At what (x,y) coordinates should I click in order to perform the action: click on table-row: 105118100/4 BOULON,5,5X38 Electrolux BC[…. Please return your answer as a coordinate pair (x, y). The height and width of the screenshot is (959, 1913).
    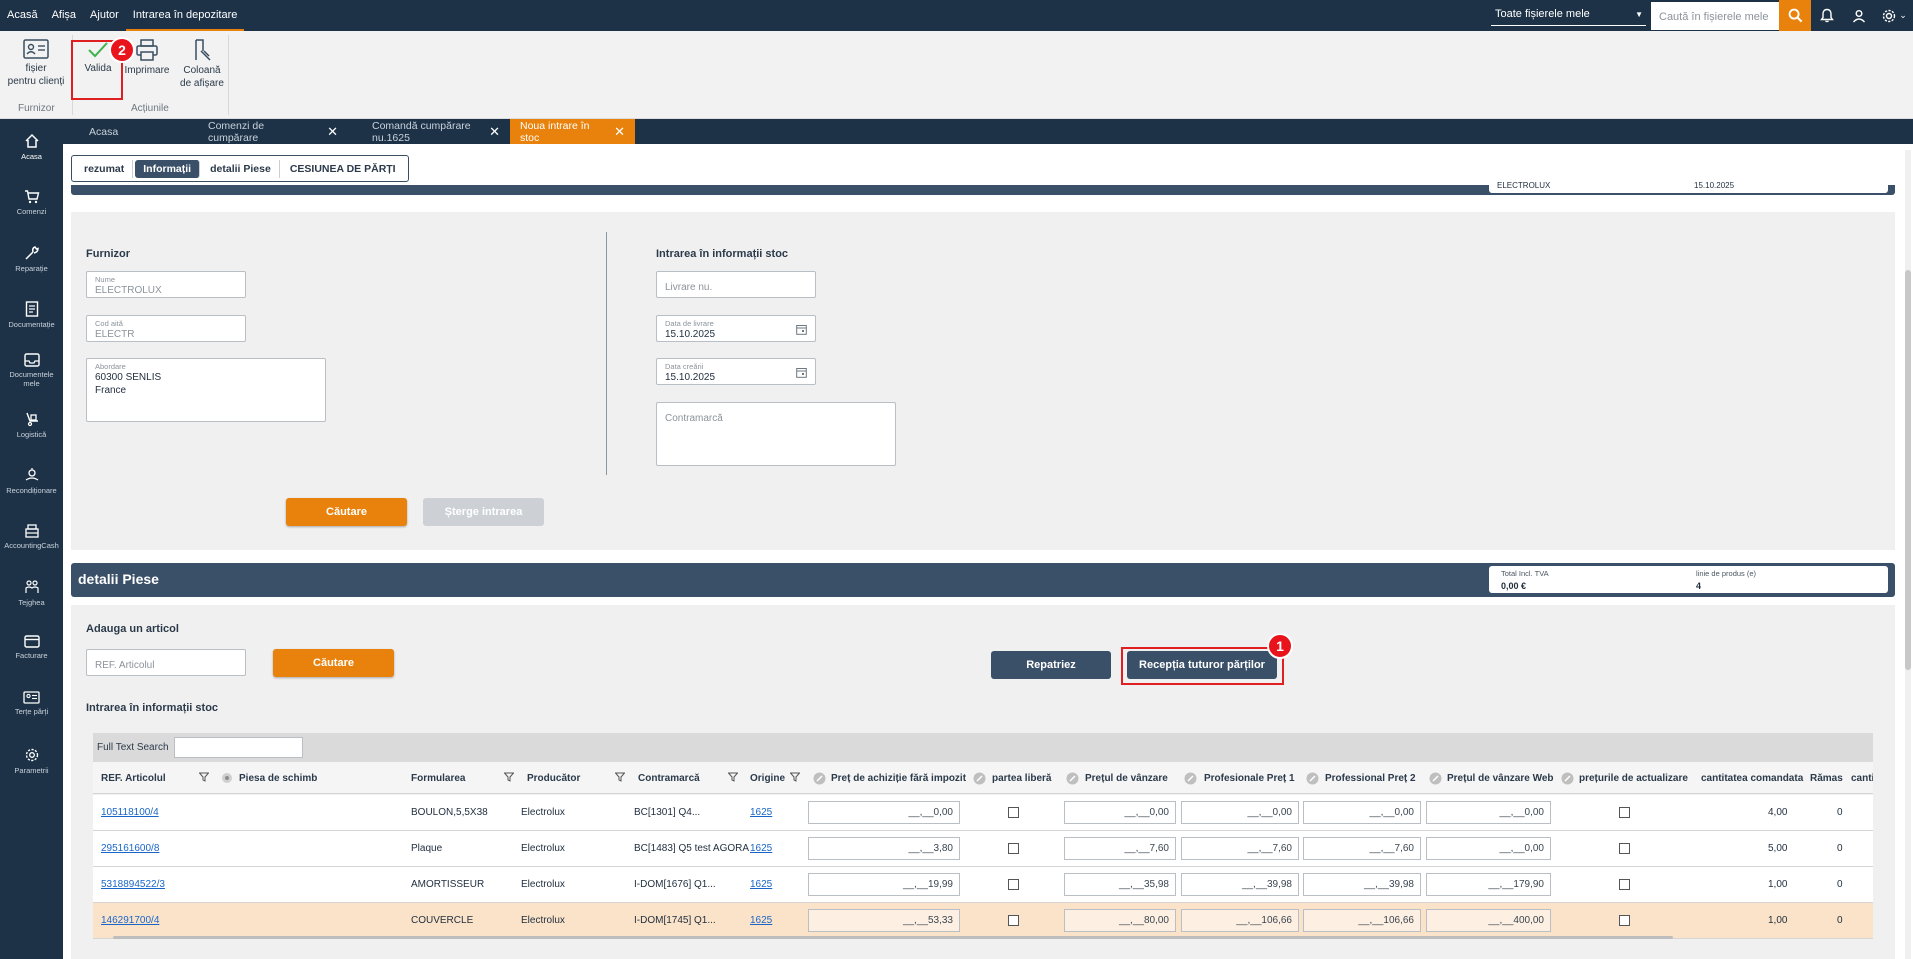
    Looking at the image, I should click on (983, 813).